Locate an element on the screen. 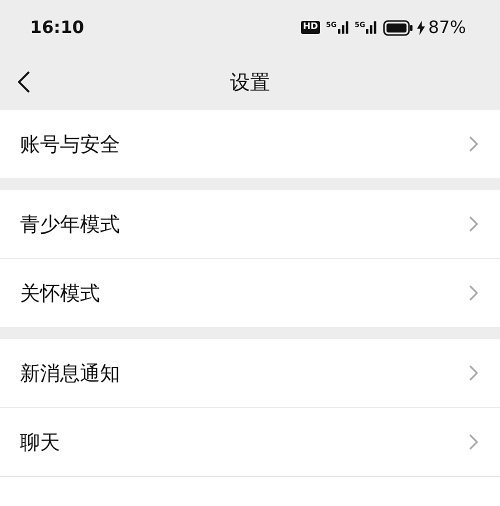 This screenshot has height=506, width=500. settings-item: 新消息通知 is located at coordinates (250, 373).